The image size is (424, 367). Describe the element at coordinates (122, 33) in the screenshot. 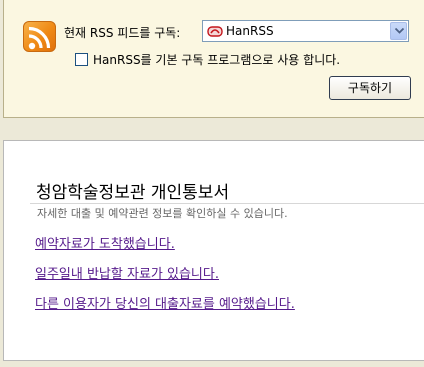

I see `subscribe-label: 현재 RSS 피드를 구독:` at that location.